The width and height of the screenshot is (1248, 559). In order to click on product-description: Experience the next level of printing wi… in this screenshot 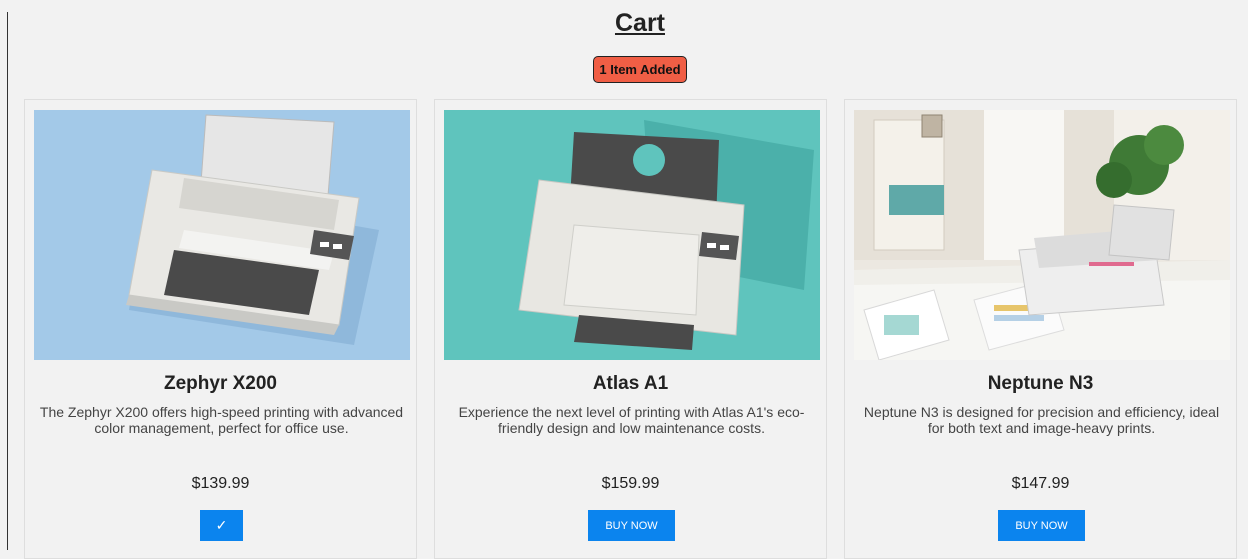, I will do `click(631, 420)`.